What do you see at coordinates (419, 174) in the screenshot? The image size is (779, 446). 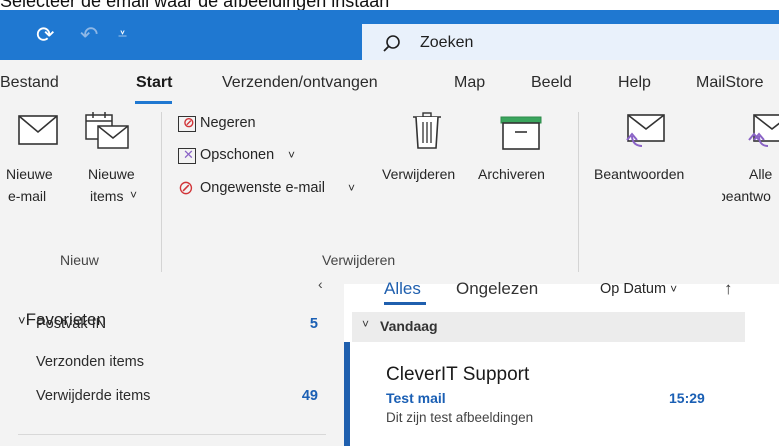 I see `delete-label: Verwijderen` at bounding box center [419, 174].